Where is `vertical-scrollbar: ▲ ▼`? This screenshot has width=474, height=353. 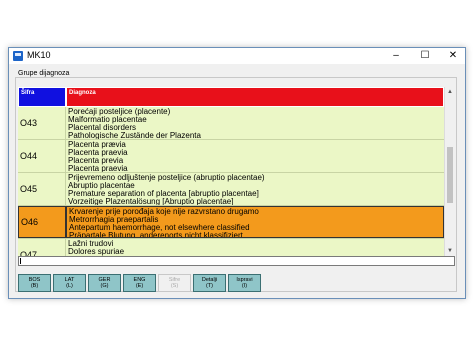 vertical-scrollbar: ▲ ▼ is located at coordinates (449, 171).